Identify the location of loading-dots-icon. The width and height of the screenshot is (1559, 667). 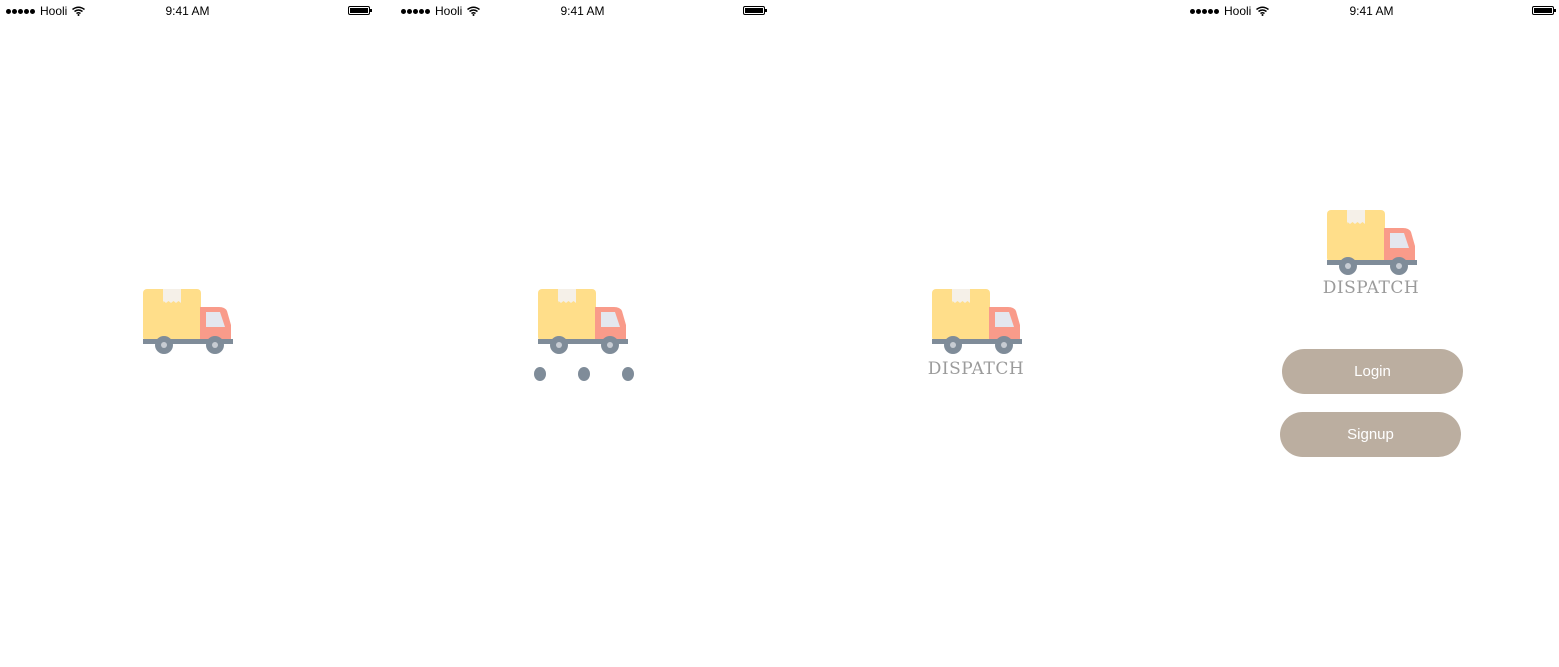
(584, 374).